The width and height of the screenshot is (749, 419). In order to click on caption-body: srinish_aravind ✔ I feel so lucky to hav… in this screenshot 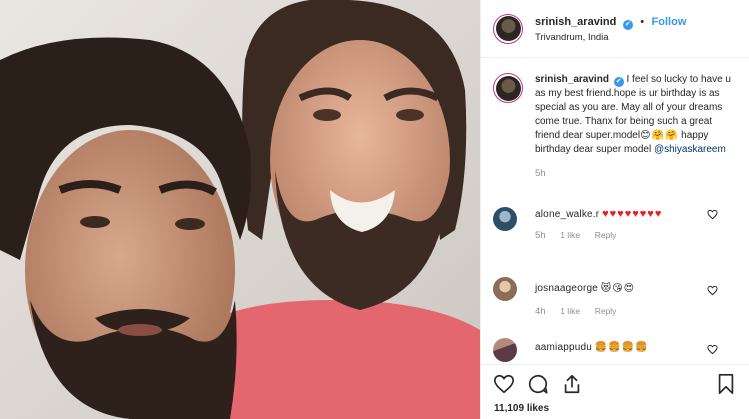, I will do `click(634, 127)`.